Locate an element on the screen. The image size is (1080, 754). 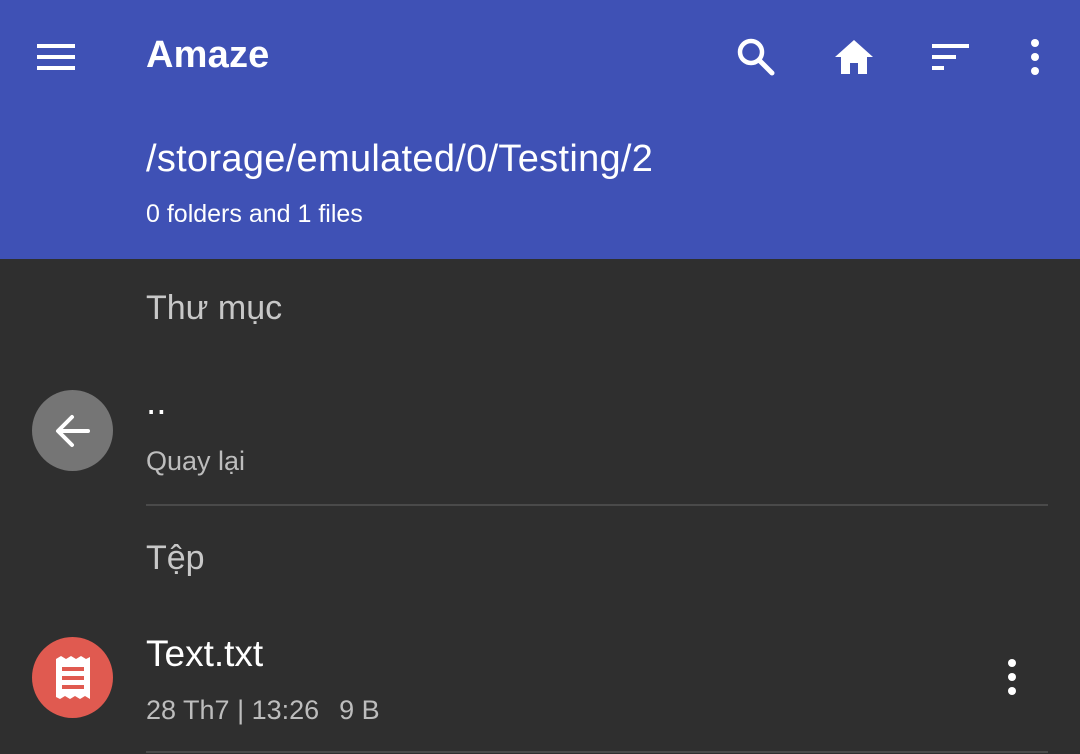
folders-section-header: Thư mục is located at coordinates (214, 308).